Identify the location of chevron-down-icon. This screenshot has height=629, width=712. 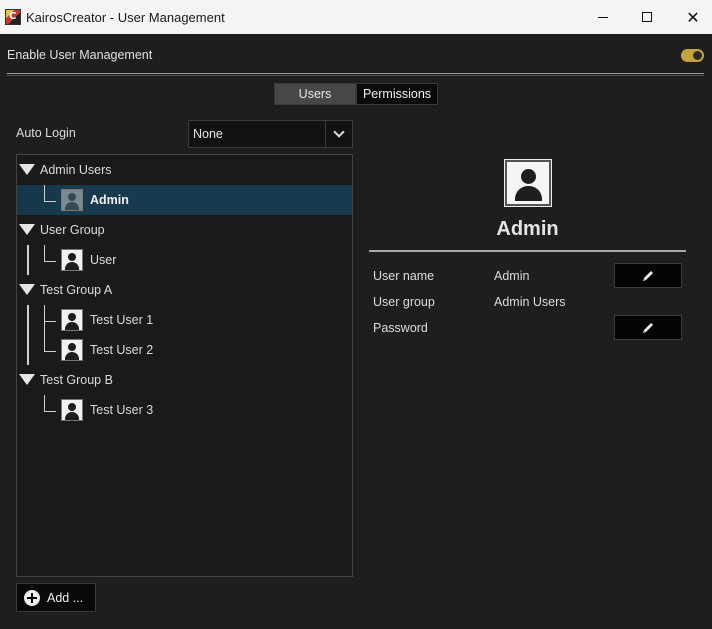
(339, 132).